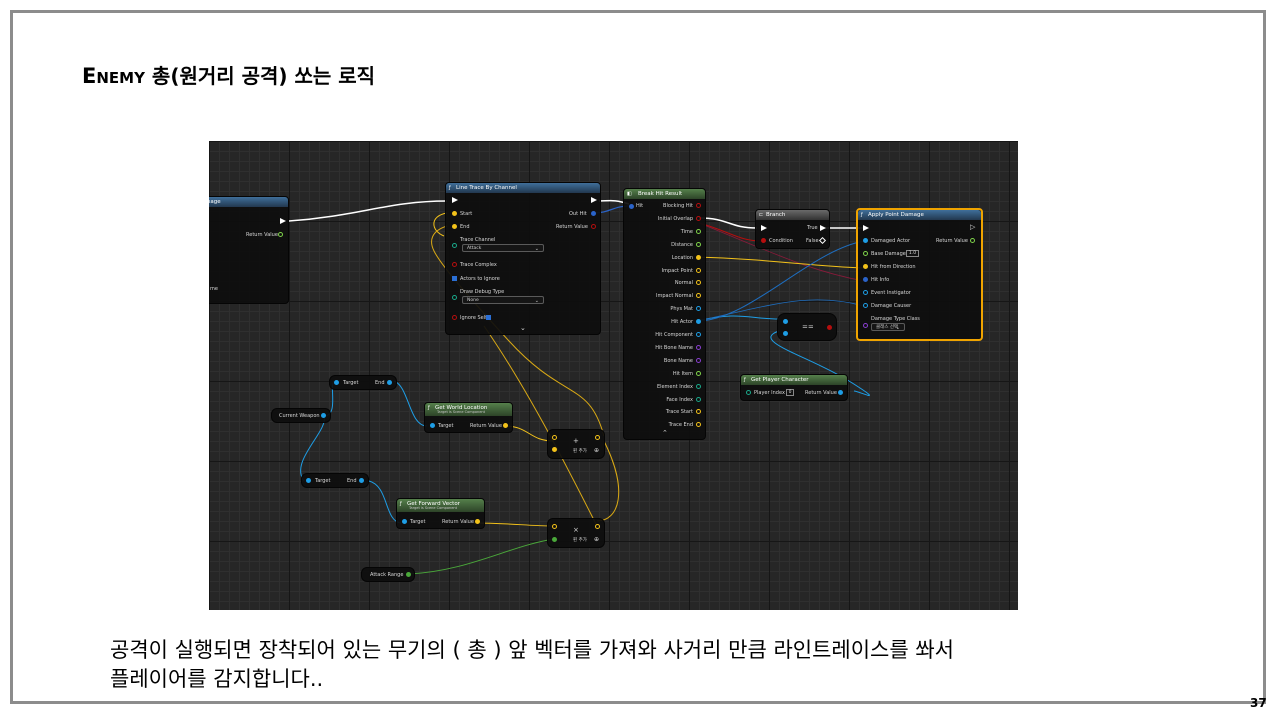 The width and height of the screenshot is (1280, 720). I want to click on base-damage-pin, so click(865, 253).